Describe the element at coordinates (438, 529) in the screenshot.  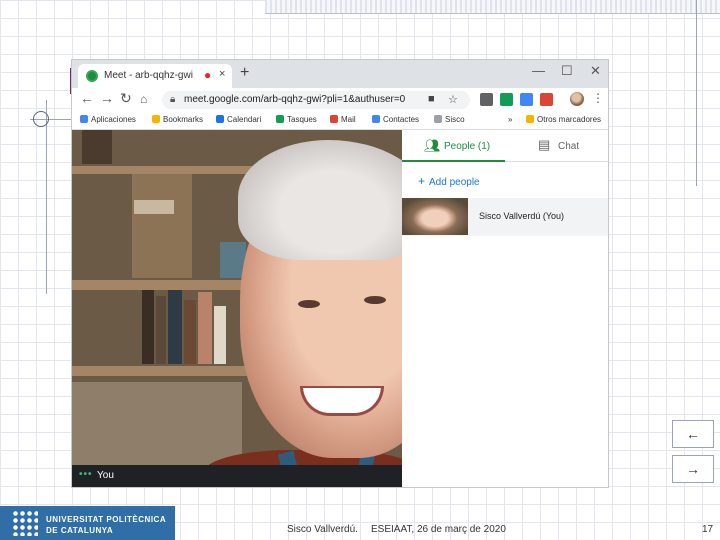
I see `footer-event: ESEIAAT, 26 de març de 2020` at that location.